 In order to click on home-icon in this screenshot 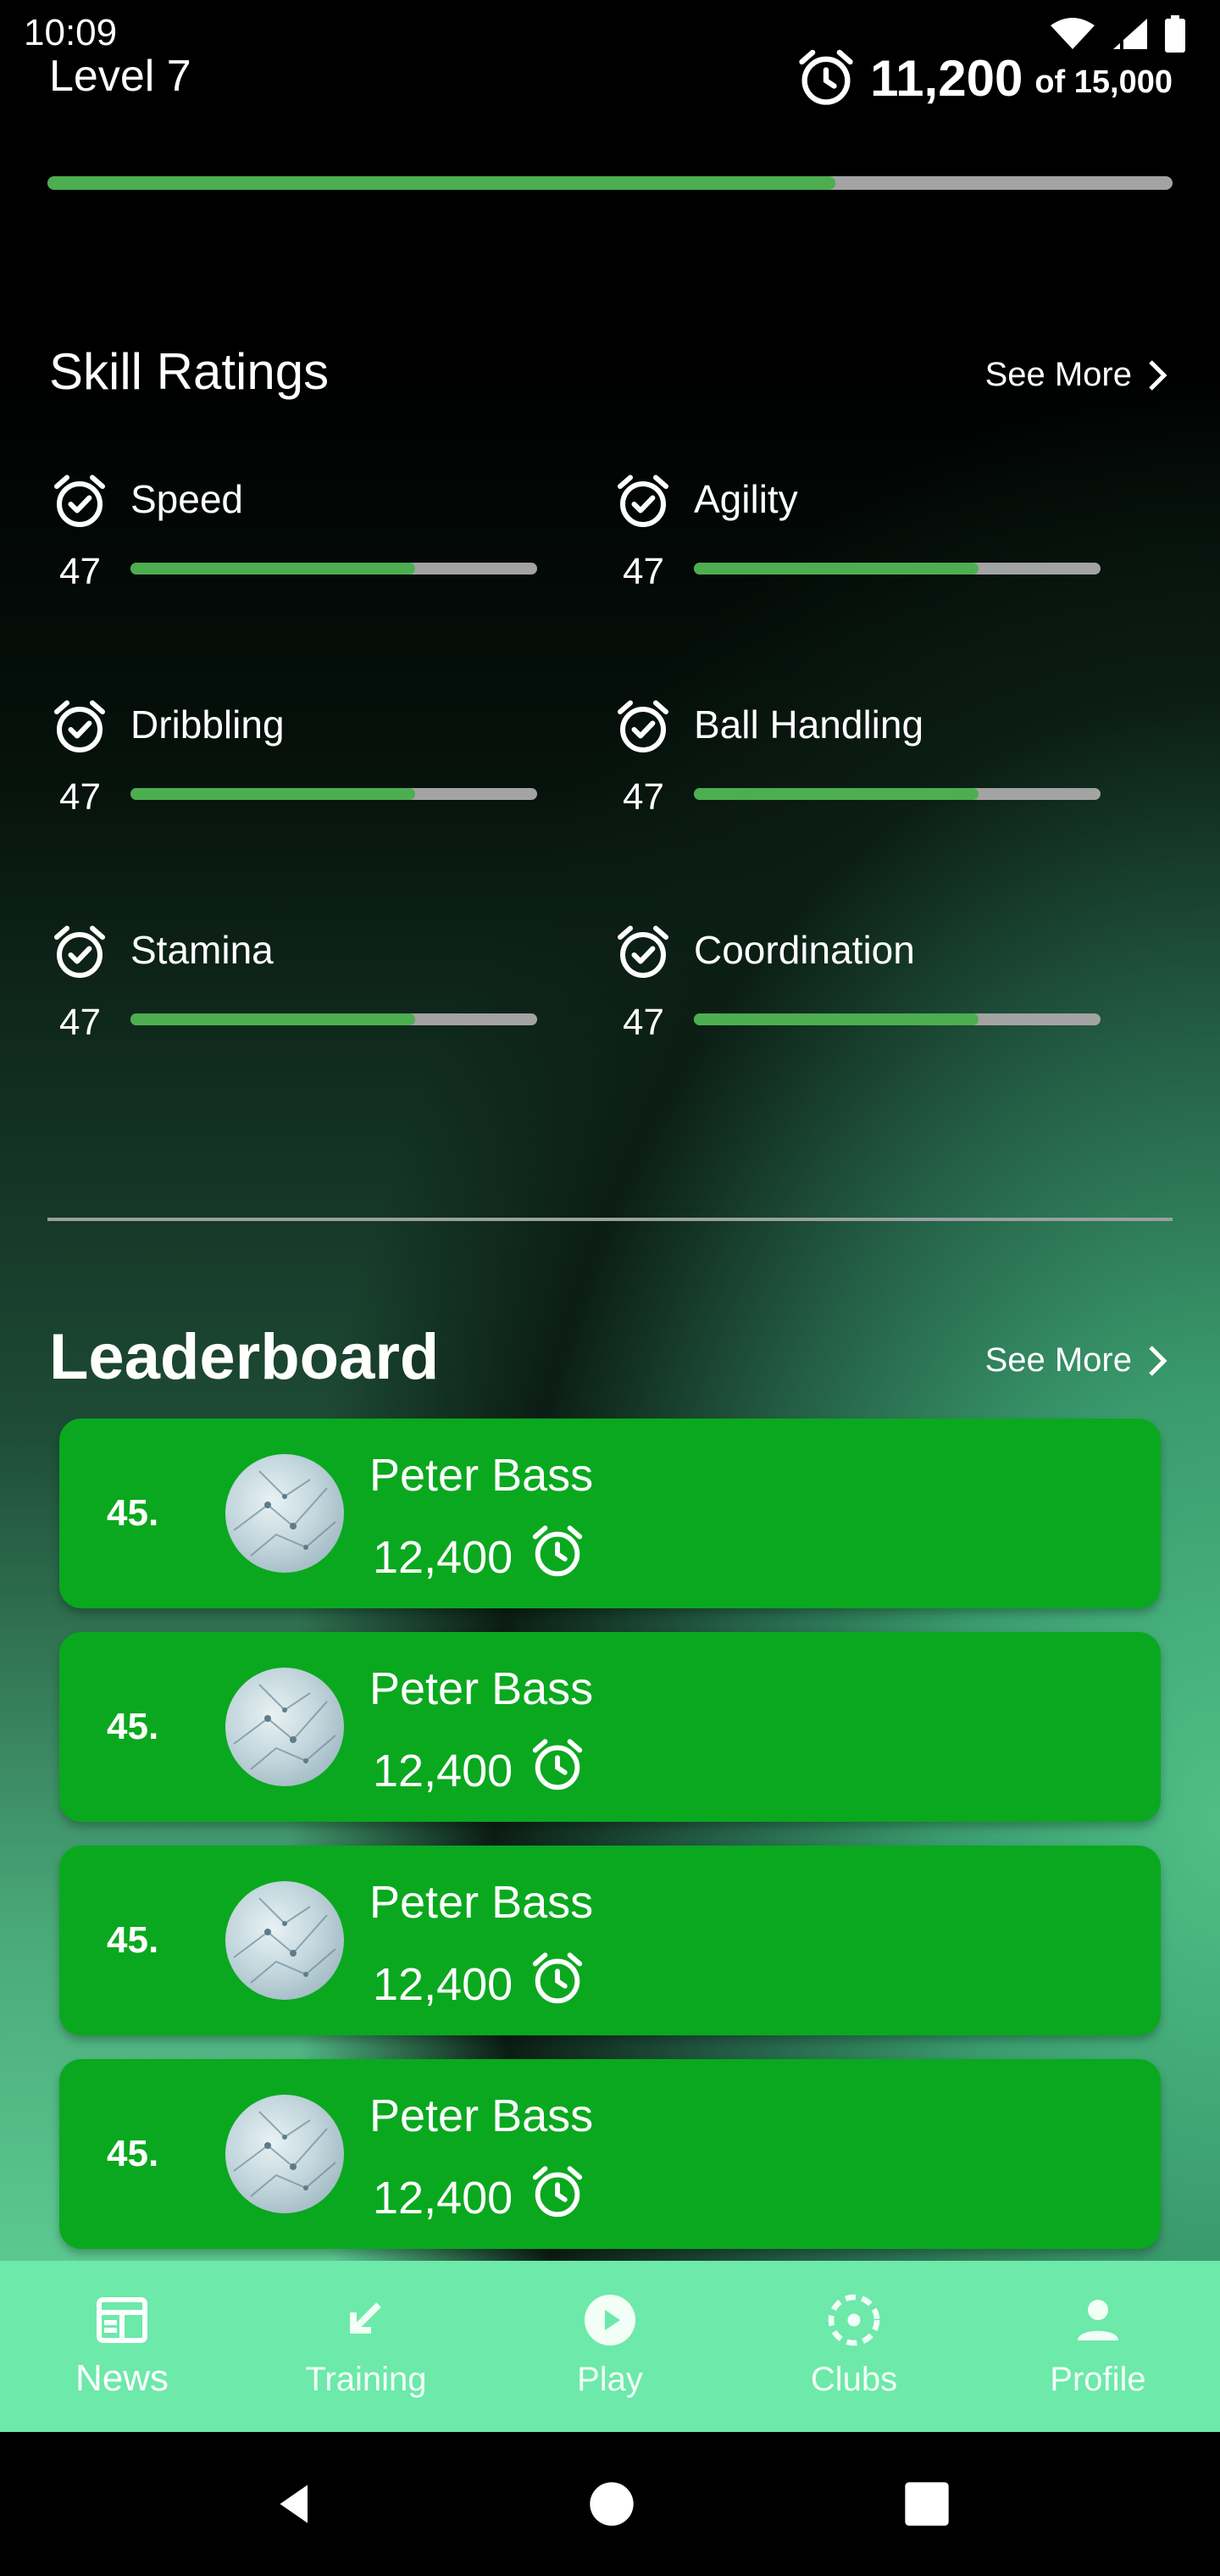, I will do `click(611, 2504)`.